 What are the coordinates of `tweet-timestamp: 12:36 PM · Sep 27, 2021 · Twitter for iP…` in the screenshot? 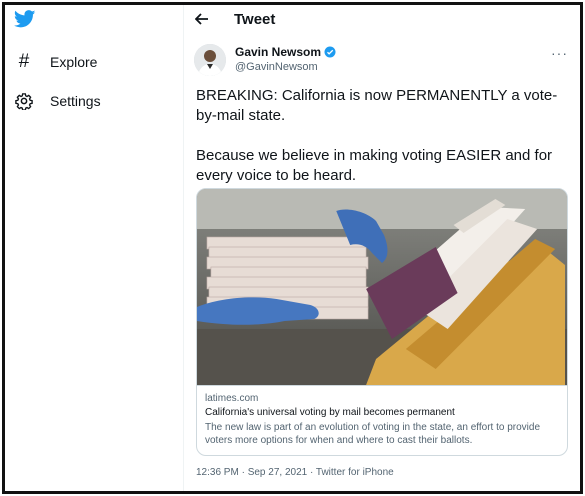 It's located at (295, 472).